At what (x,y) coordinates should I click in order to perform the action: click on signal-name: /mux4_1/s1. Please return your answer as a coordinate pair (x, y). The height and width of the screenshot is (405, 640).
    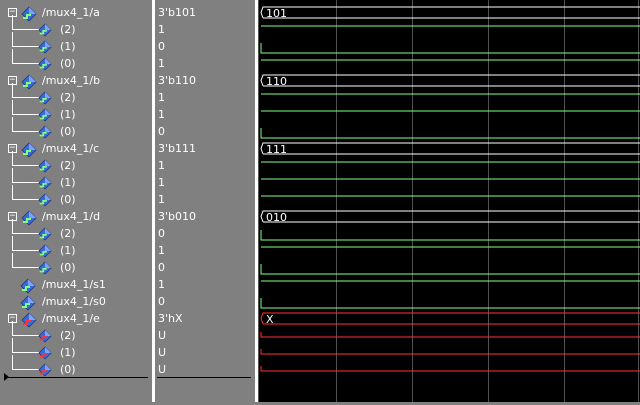
    Looking at the image, I should click on (74, 284).